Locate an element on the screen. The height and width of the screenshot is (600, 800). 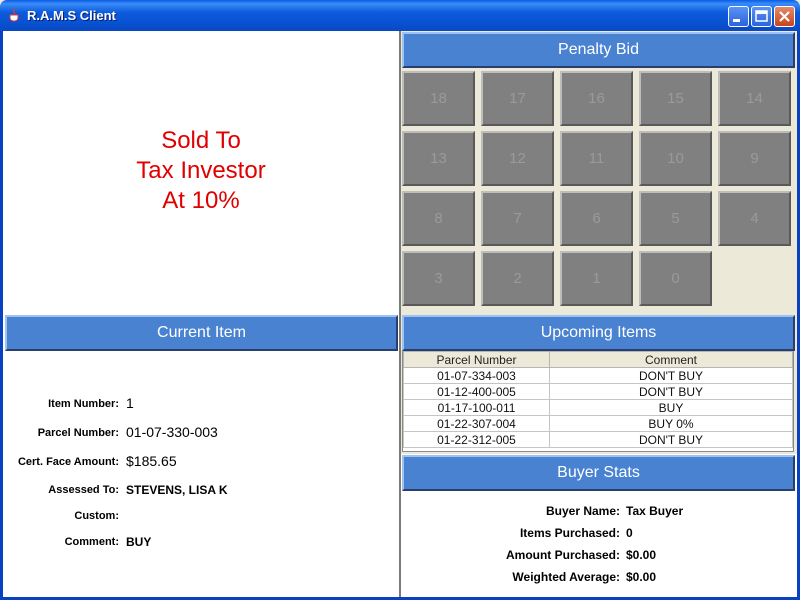
bid-button: 14 is located at coordinates (754, 98).